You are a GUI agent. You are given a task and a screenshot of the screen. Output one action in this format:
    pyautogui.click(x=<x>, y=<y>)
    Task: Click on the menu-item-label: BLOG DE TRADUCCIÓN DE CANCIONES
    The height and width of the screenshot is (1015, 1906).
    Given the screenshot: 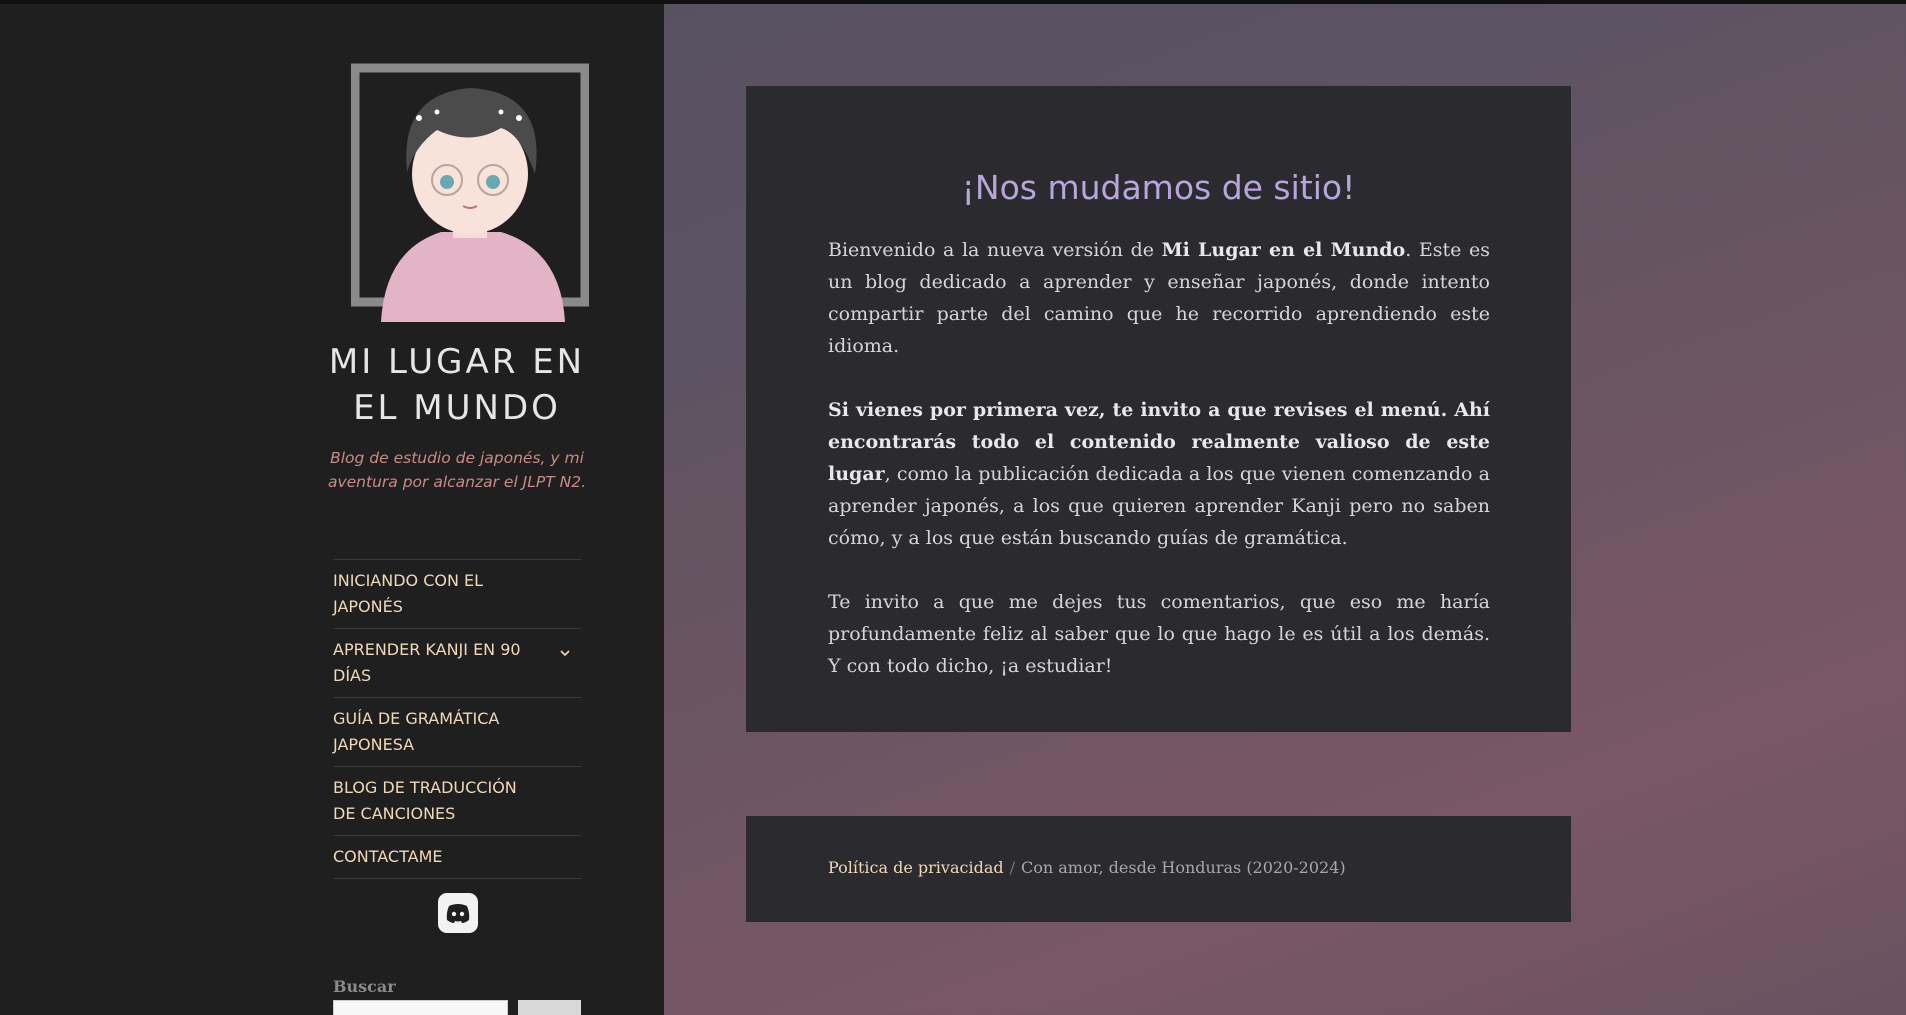 What is the action you would take?
    pyautogui.click(x=425, y=800)
    